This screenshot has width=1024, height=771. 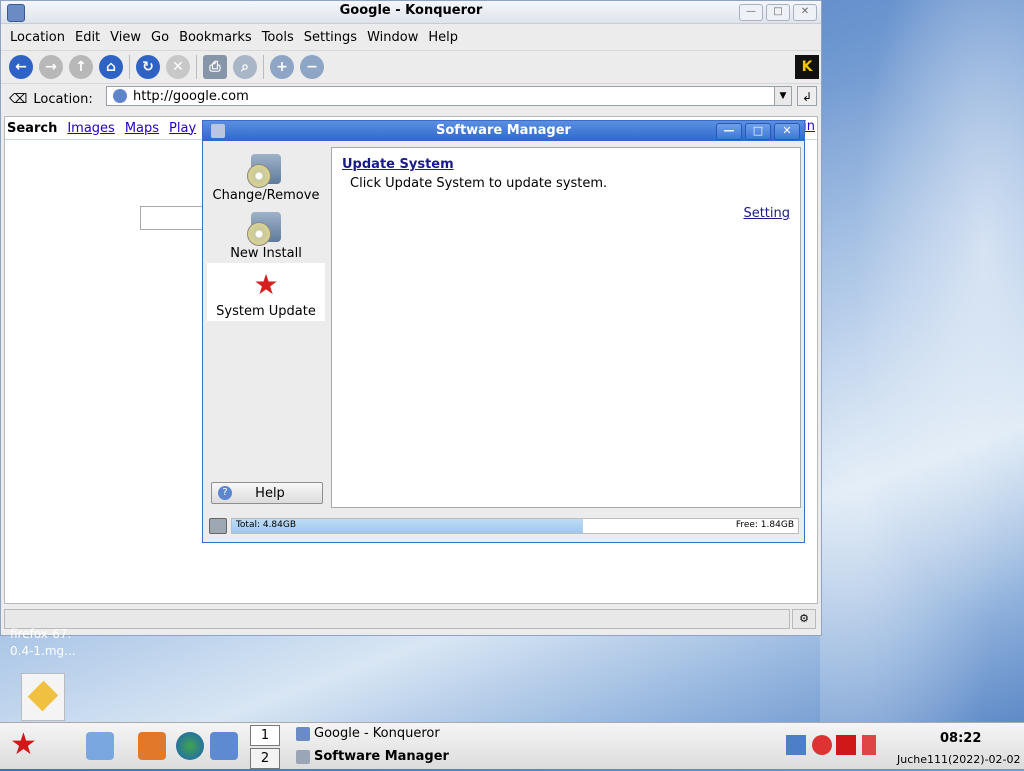 What do you see at coordinates (377, 733) in the screenshot?
I see `task-label: Google - Konqueror` at bounding box center [377, 733].